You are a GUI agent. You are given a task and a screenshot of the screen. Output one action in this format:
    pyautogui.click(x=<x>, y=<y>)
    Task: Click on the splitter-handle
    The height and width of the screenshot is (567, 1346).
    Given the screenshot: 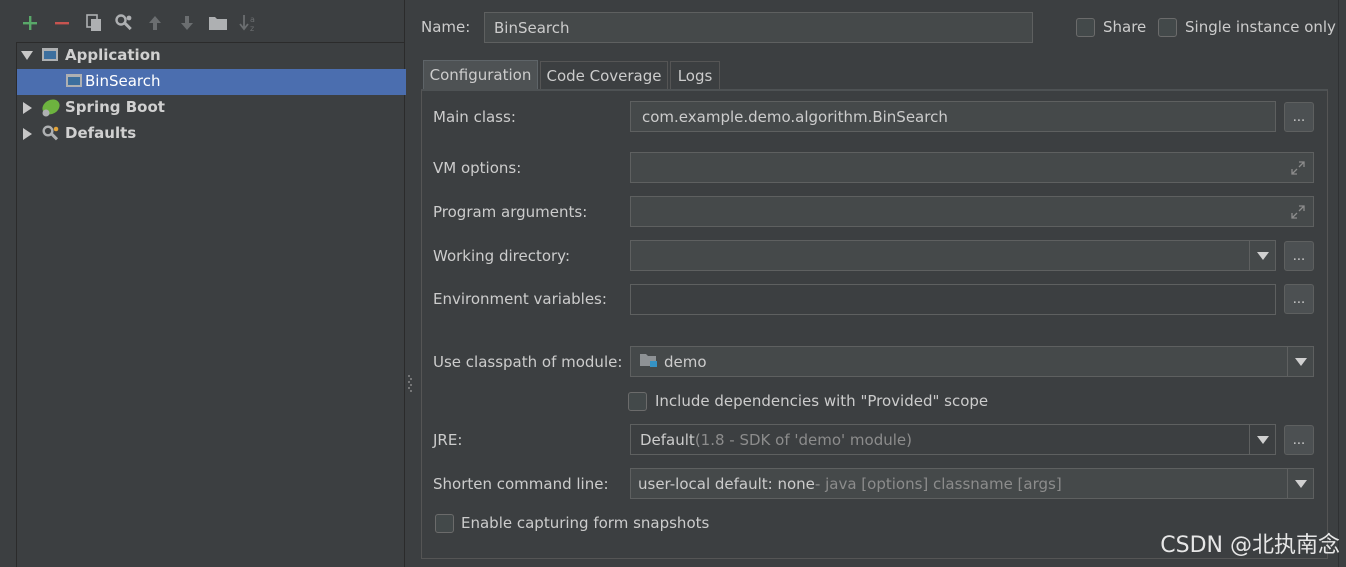 What is the action you would take?
    pyautogui.click(x=410, y=383)
    